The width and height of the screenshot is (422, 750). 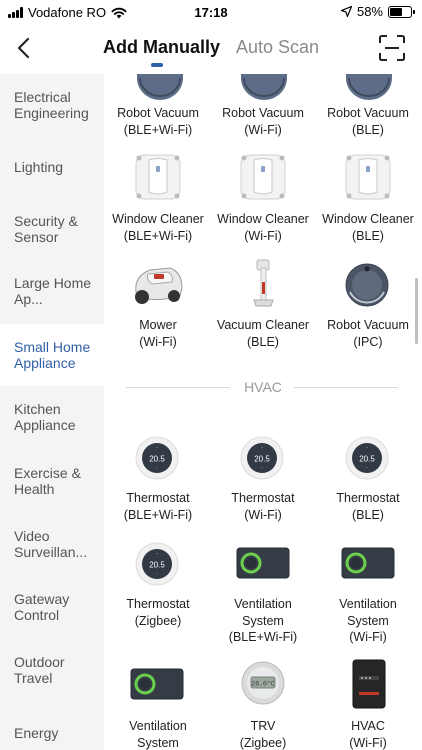 I want to click on sidebar-item-label: Gateway Control, so click(x=42, y=607).